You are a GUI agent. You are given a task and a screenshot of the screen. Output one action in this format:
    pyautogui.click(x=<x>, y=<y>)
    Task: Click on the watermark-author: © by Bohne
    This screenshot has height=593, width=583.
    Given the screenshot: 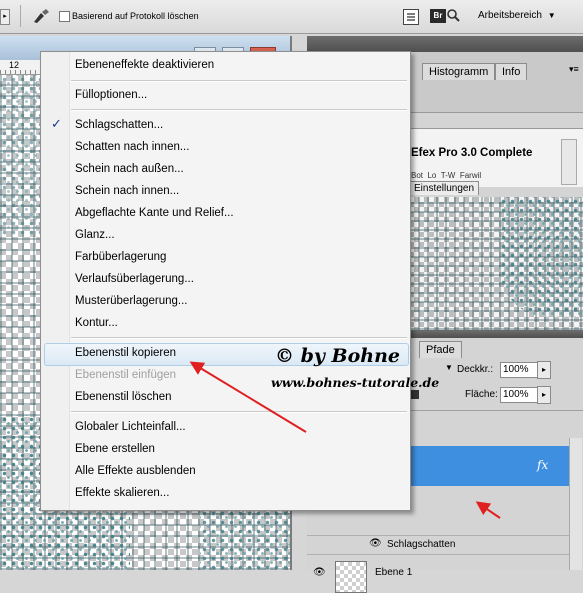 What is the action you would take?
    pyautogui.click(x=338, y=356)
    